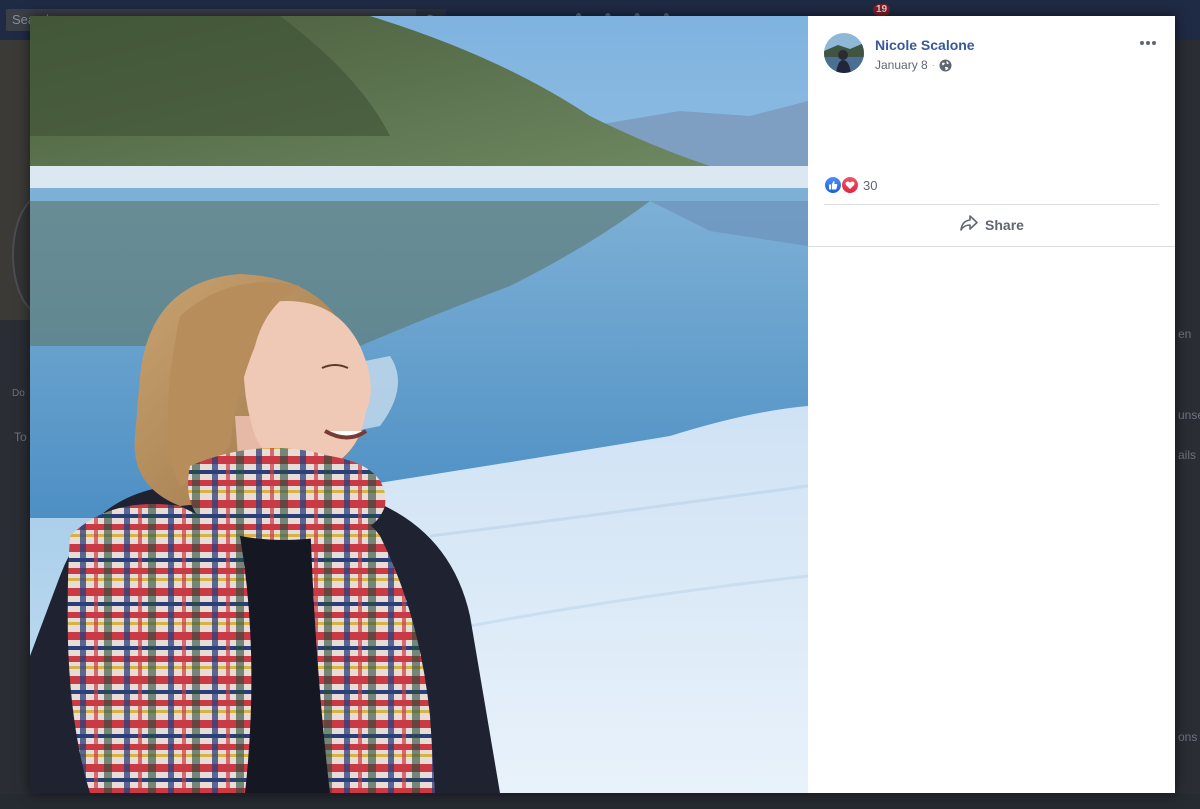 The image size is (1200, 809). Describe the element at coordinates (901, 65) in the screenshot. I see `post-date: January 8` at that location.